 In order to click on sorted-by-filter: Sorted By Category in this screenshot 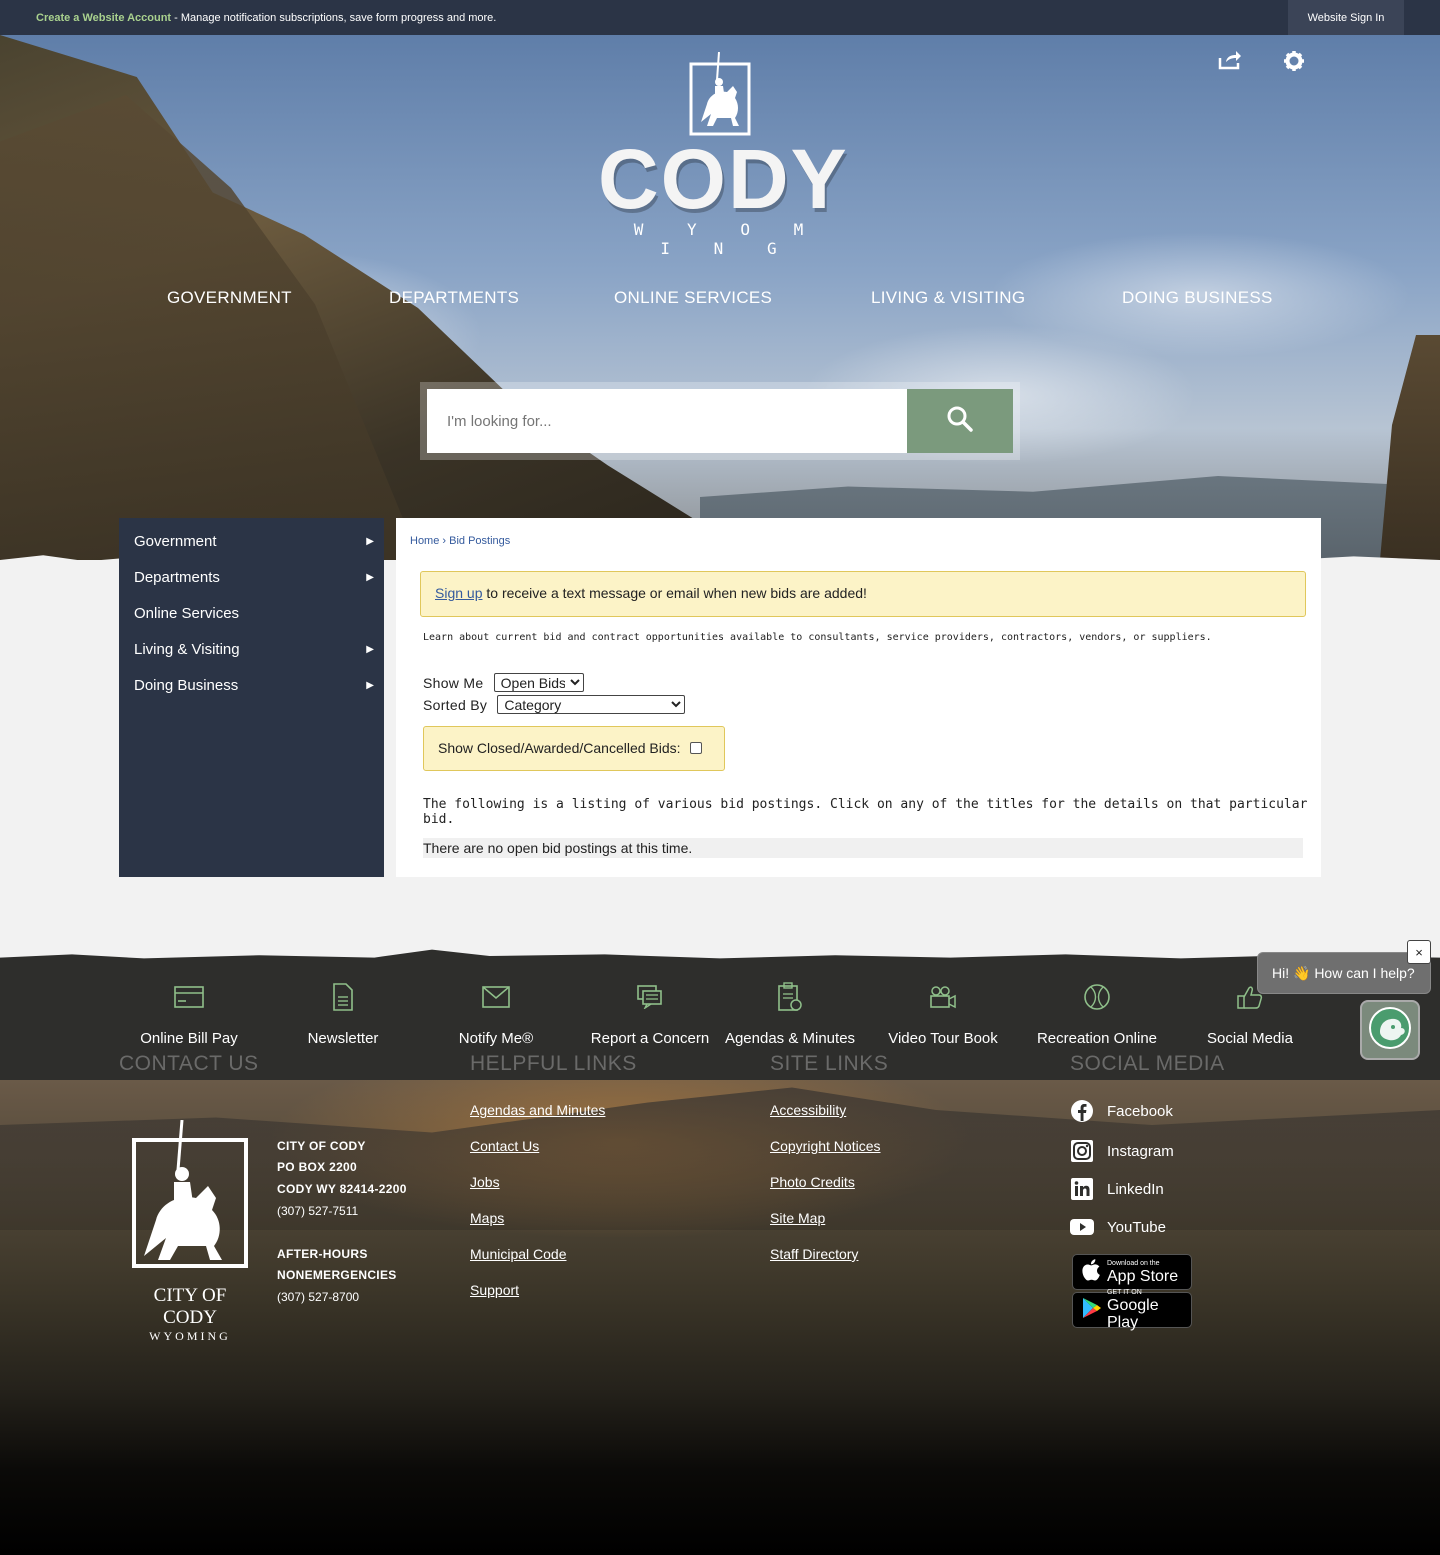, I will do `click(554, 704)`.